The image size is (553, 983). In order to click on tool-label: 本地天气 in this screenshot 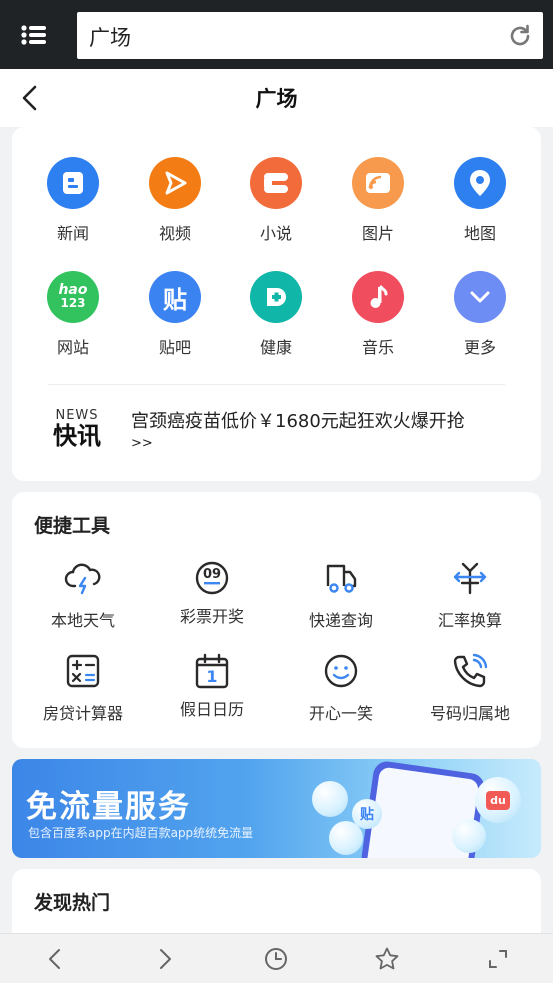, I will do `click(82, 620)`.